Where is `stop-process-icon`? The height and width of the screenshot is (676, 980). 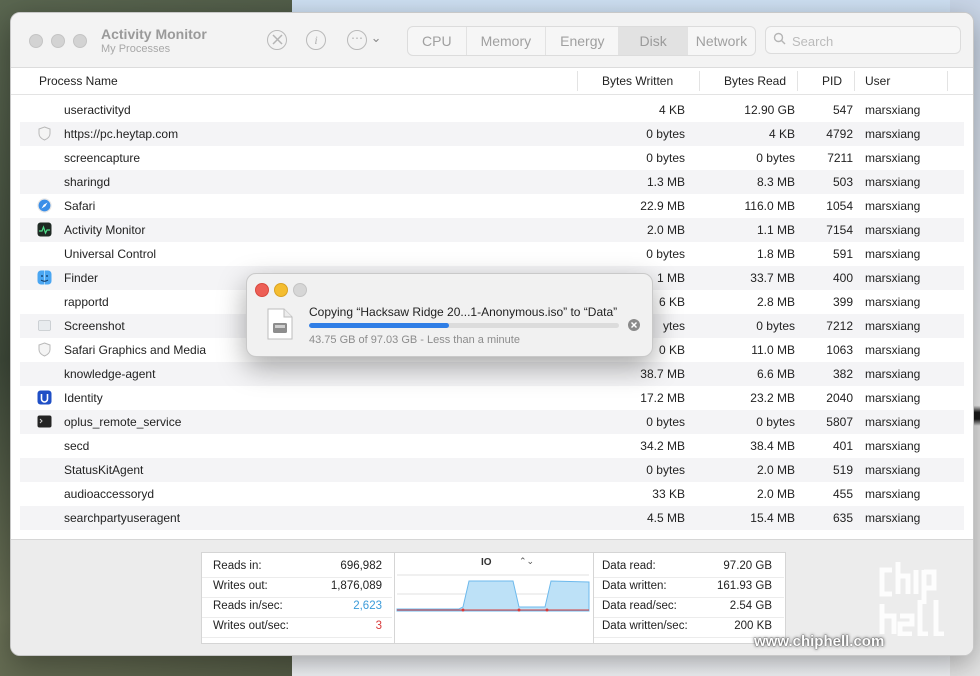
stop-process-icon is located at coordinates (277, 40).